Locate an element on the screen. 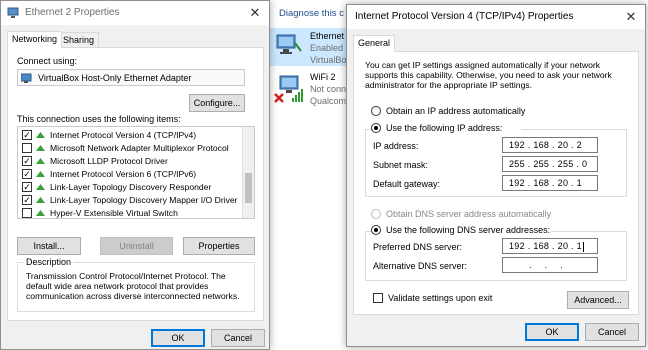  list-item: ✓ Microsoft LLDP Protocol Driver is located at coordinates (132, 161).